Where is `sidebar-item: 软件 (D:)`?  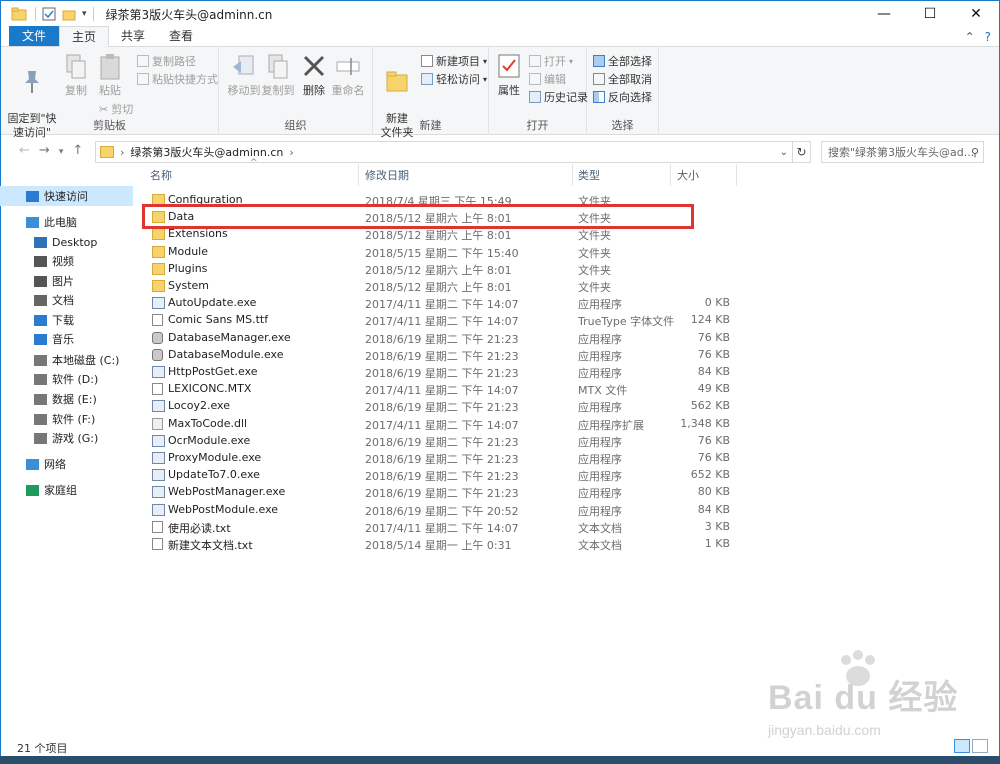 sidebar-item: 软件 (D:) is located at coordinates (49, 379).